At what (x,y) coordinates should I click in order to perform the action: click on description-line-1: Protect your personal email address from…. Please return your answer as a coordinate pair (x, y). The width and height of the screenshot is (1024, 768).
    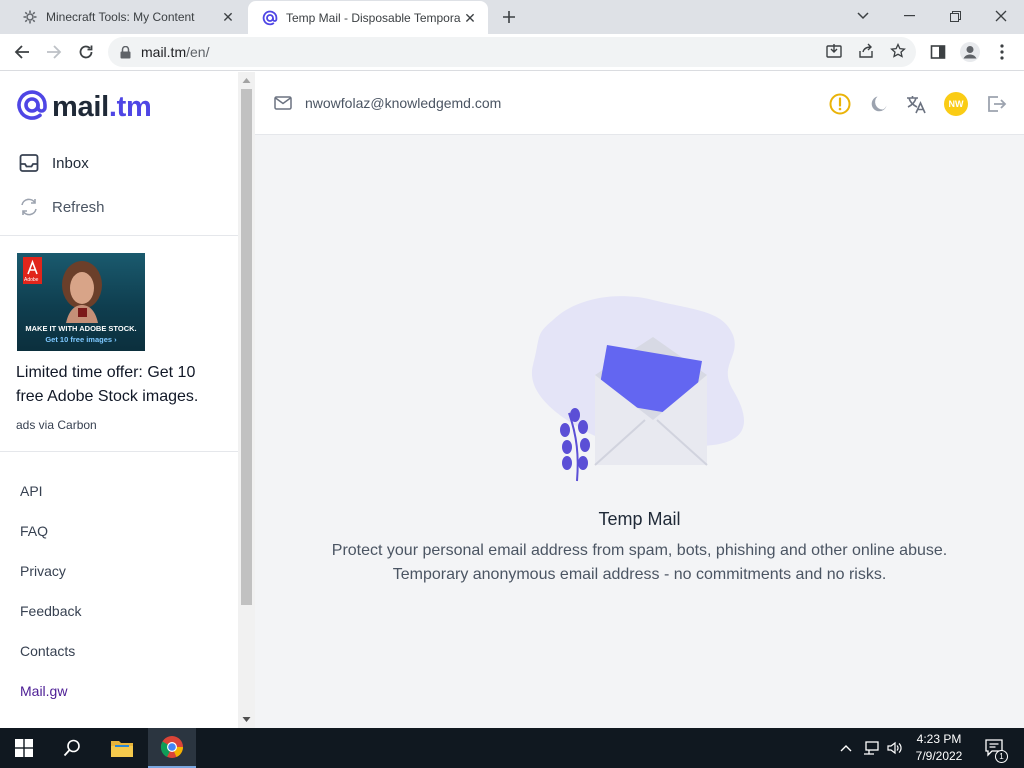
    Looking at the image, I should click on (639, 550).